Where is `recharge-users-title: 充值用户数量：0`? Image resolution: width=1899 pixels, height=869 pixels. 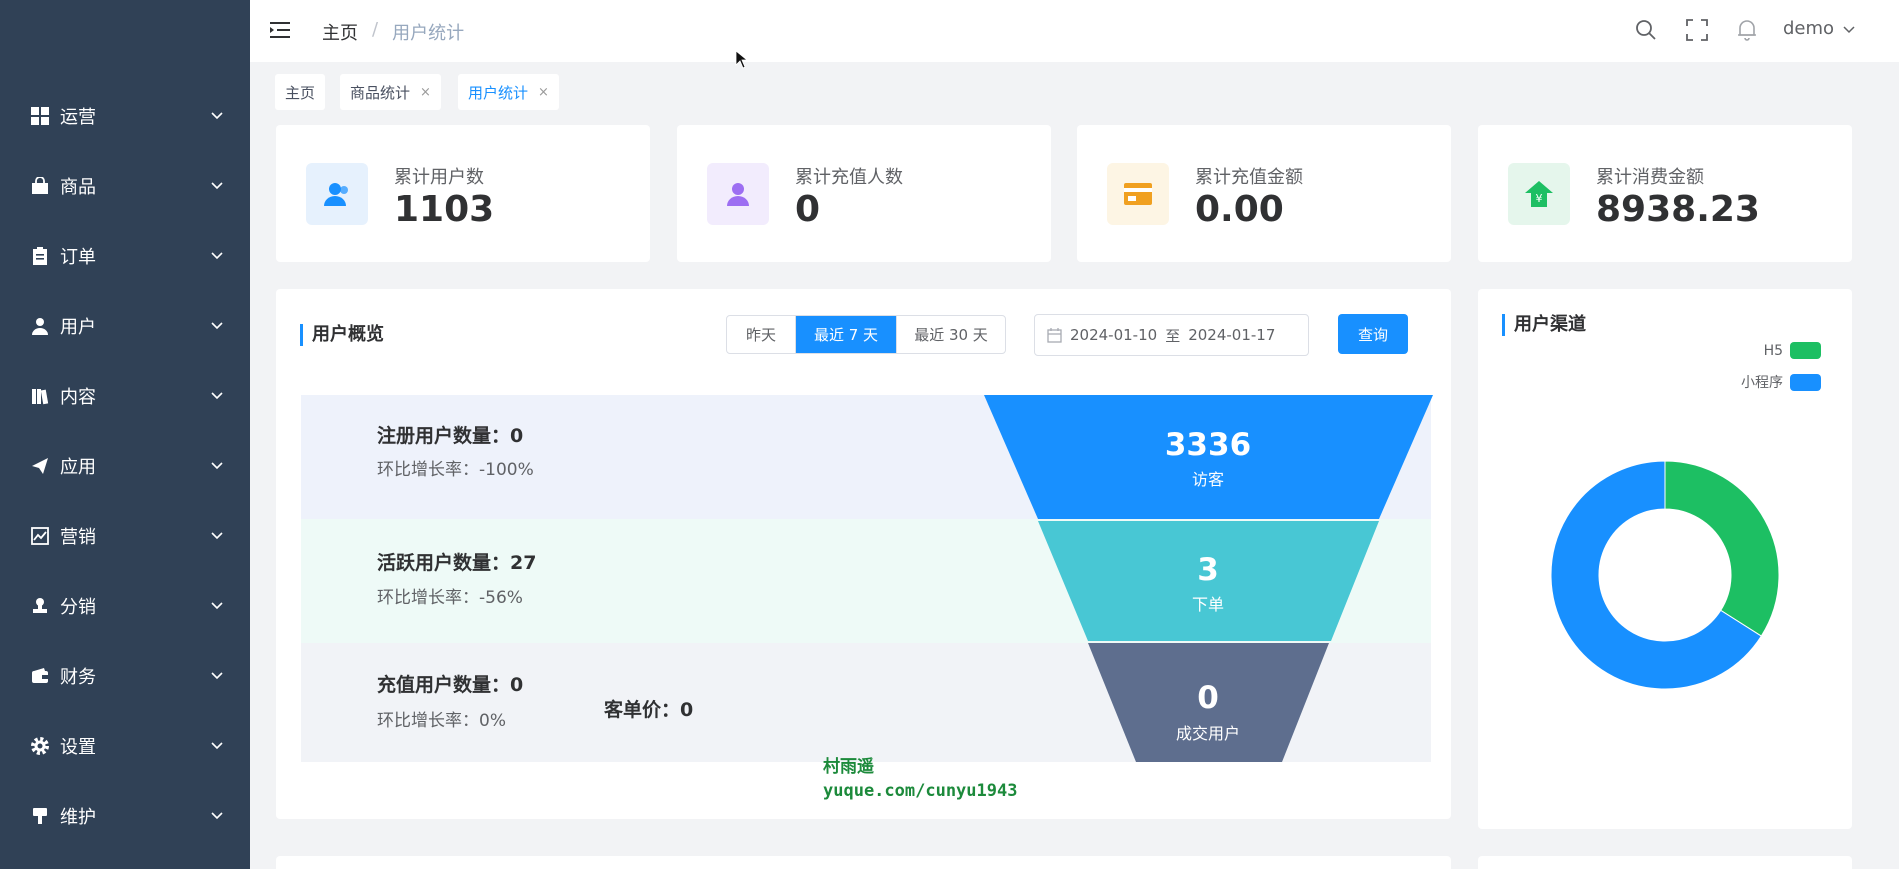 recharge-users-title: 充值用户数量：0 is located at coordinates (450, 685).